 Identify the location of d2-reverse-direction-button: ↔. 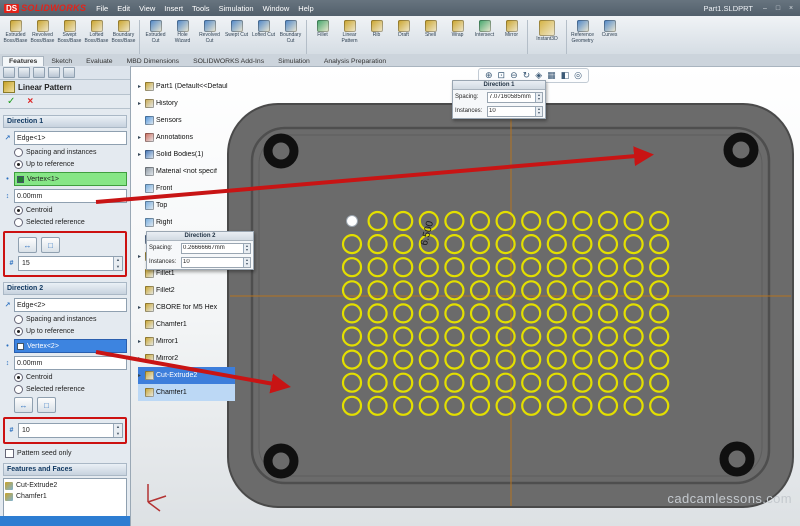
(23, 405).